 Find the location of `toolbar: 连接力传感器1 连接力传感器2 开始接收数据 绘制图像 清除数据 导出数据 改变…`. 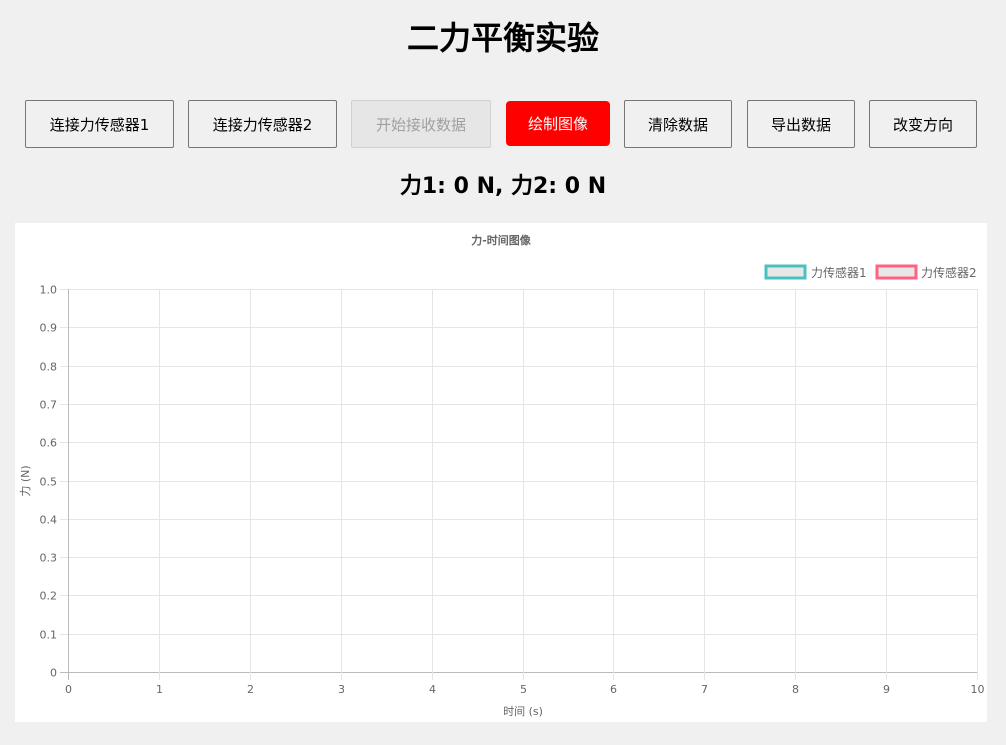

toolbar: 连接力传感器1 连接力传感器2 开始接收数据 绘制图像 清除数据 导出数据 改变… is located at coordinates (503, 124).